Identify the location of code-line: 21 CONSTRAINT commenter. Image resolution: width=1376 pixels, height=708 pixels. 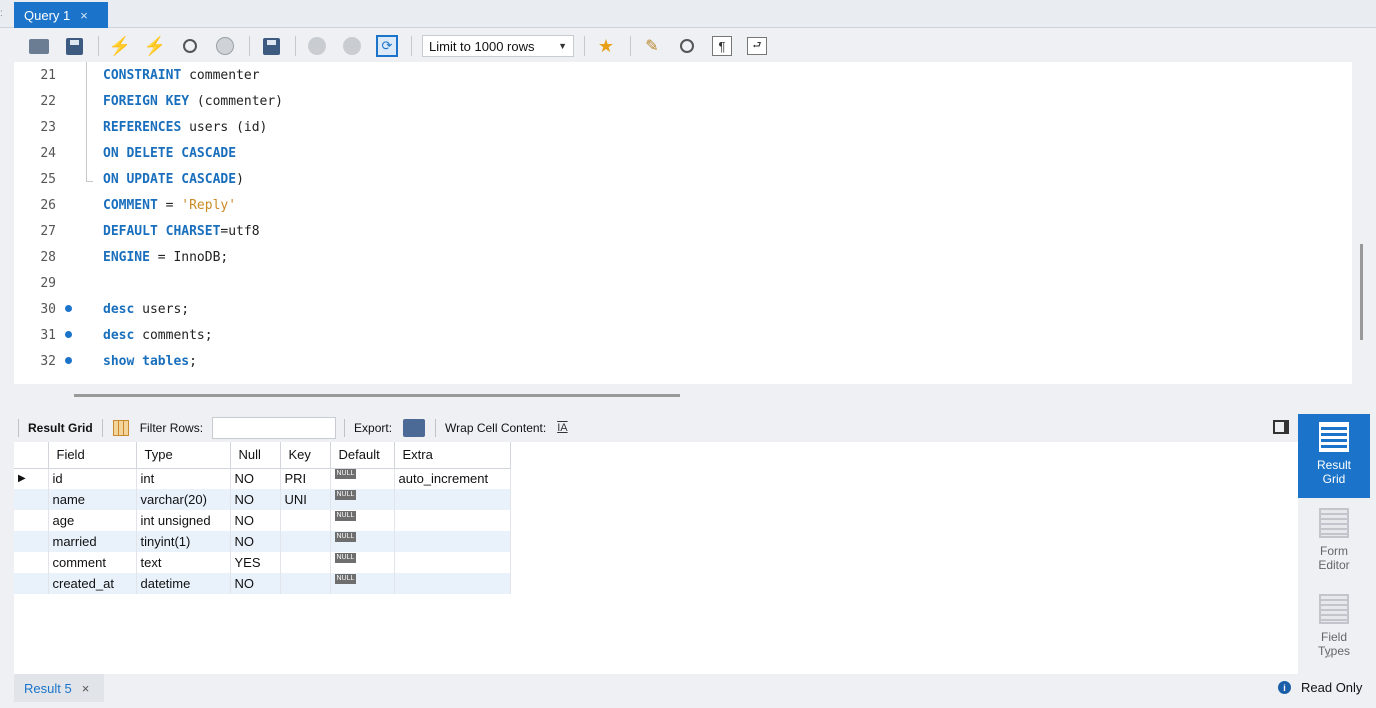
(674, 75).